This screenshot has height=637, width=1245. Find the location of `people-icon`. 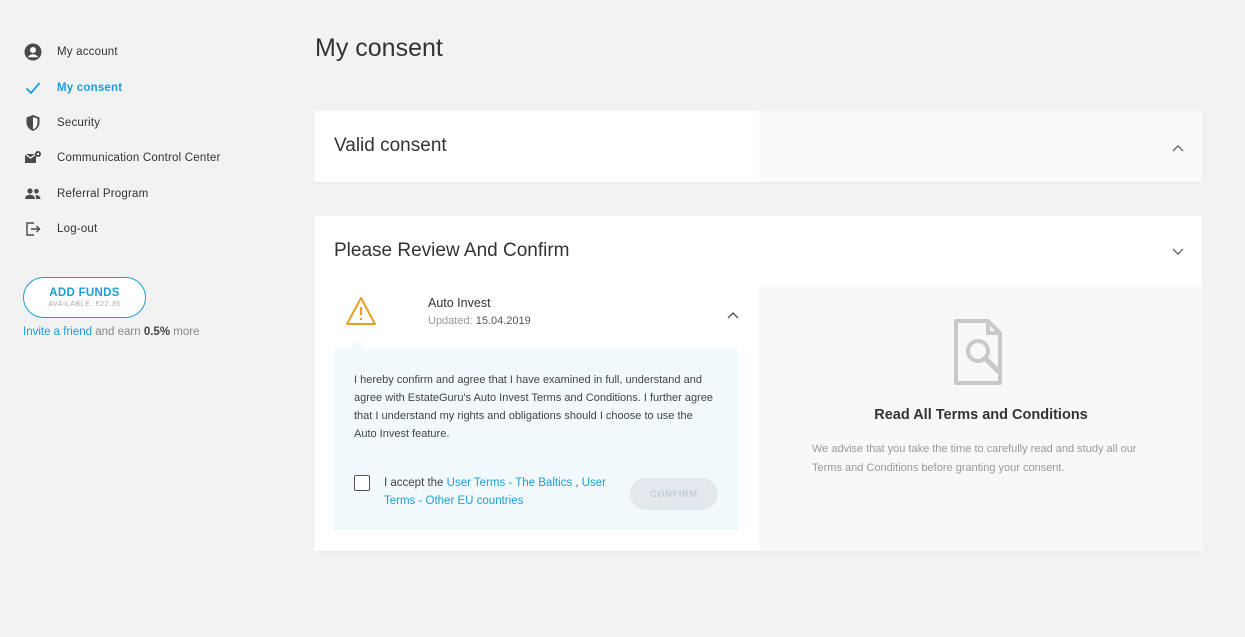

people-icon is located at coordinates (33, 194).